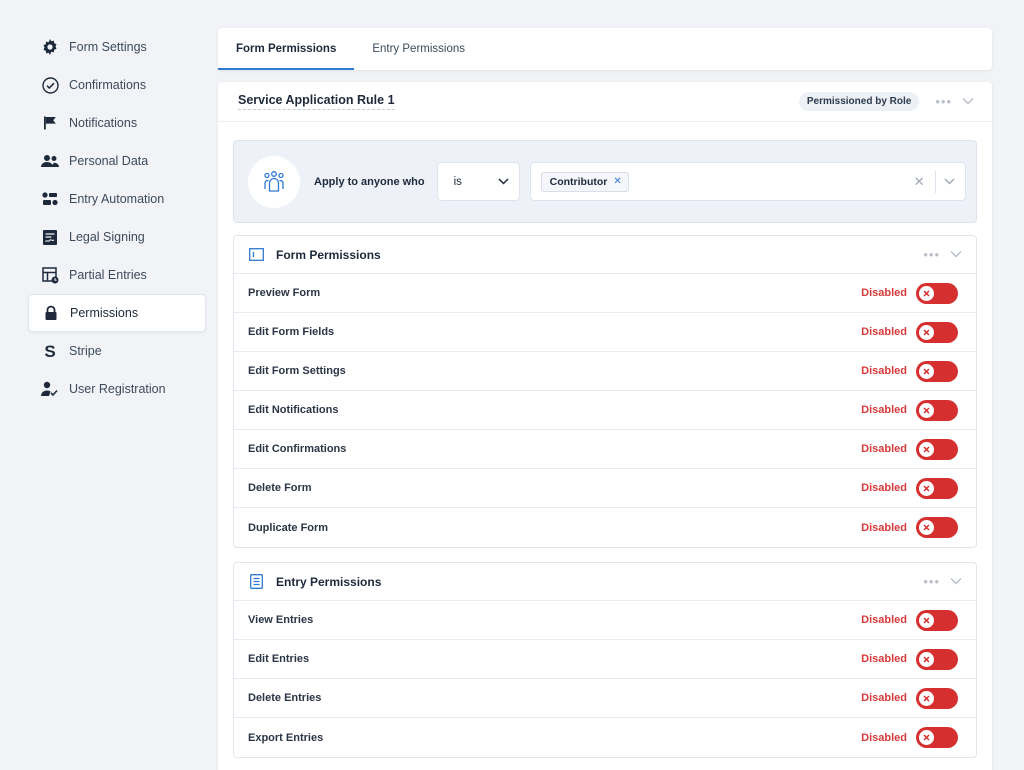 The height and width of the screenshot is (770, 1024). Describe the element at coordinates (747, 181) in the screenshot. I see `role-multiselect: Contributor ✕ ✕` at that location.